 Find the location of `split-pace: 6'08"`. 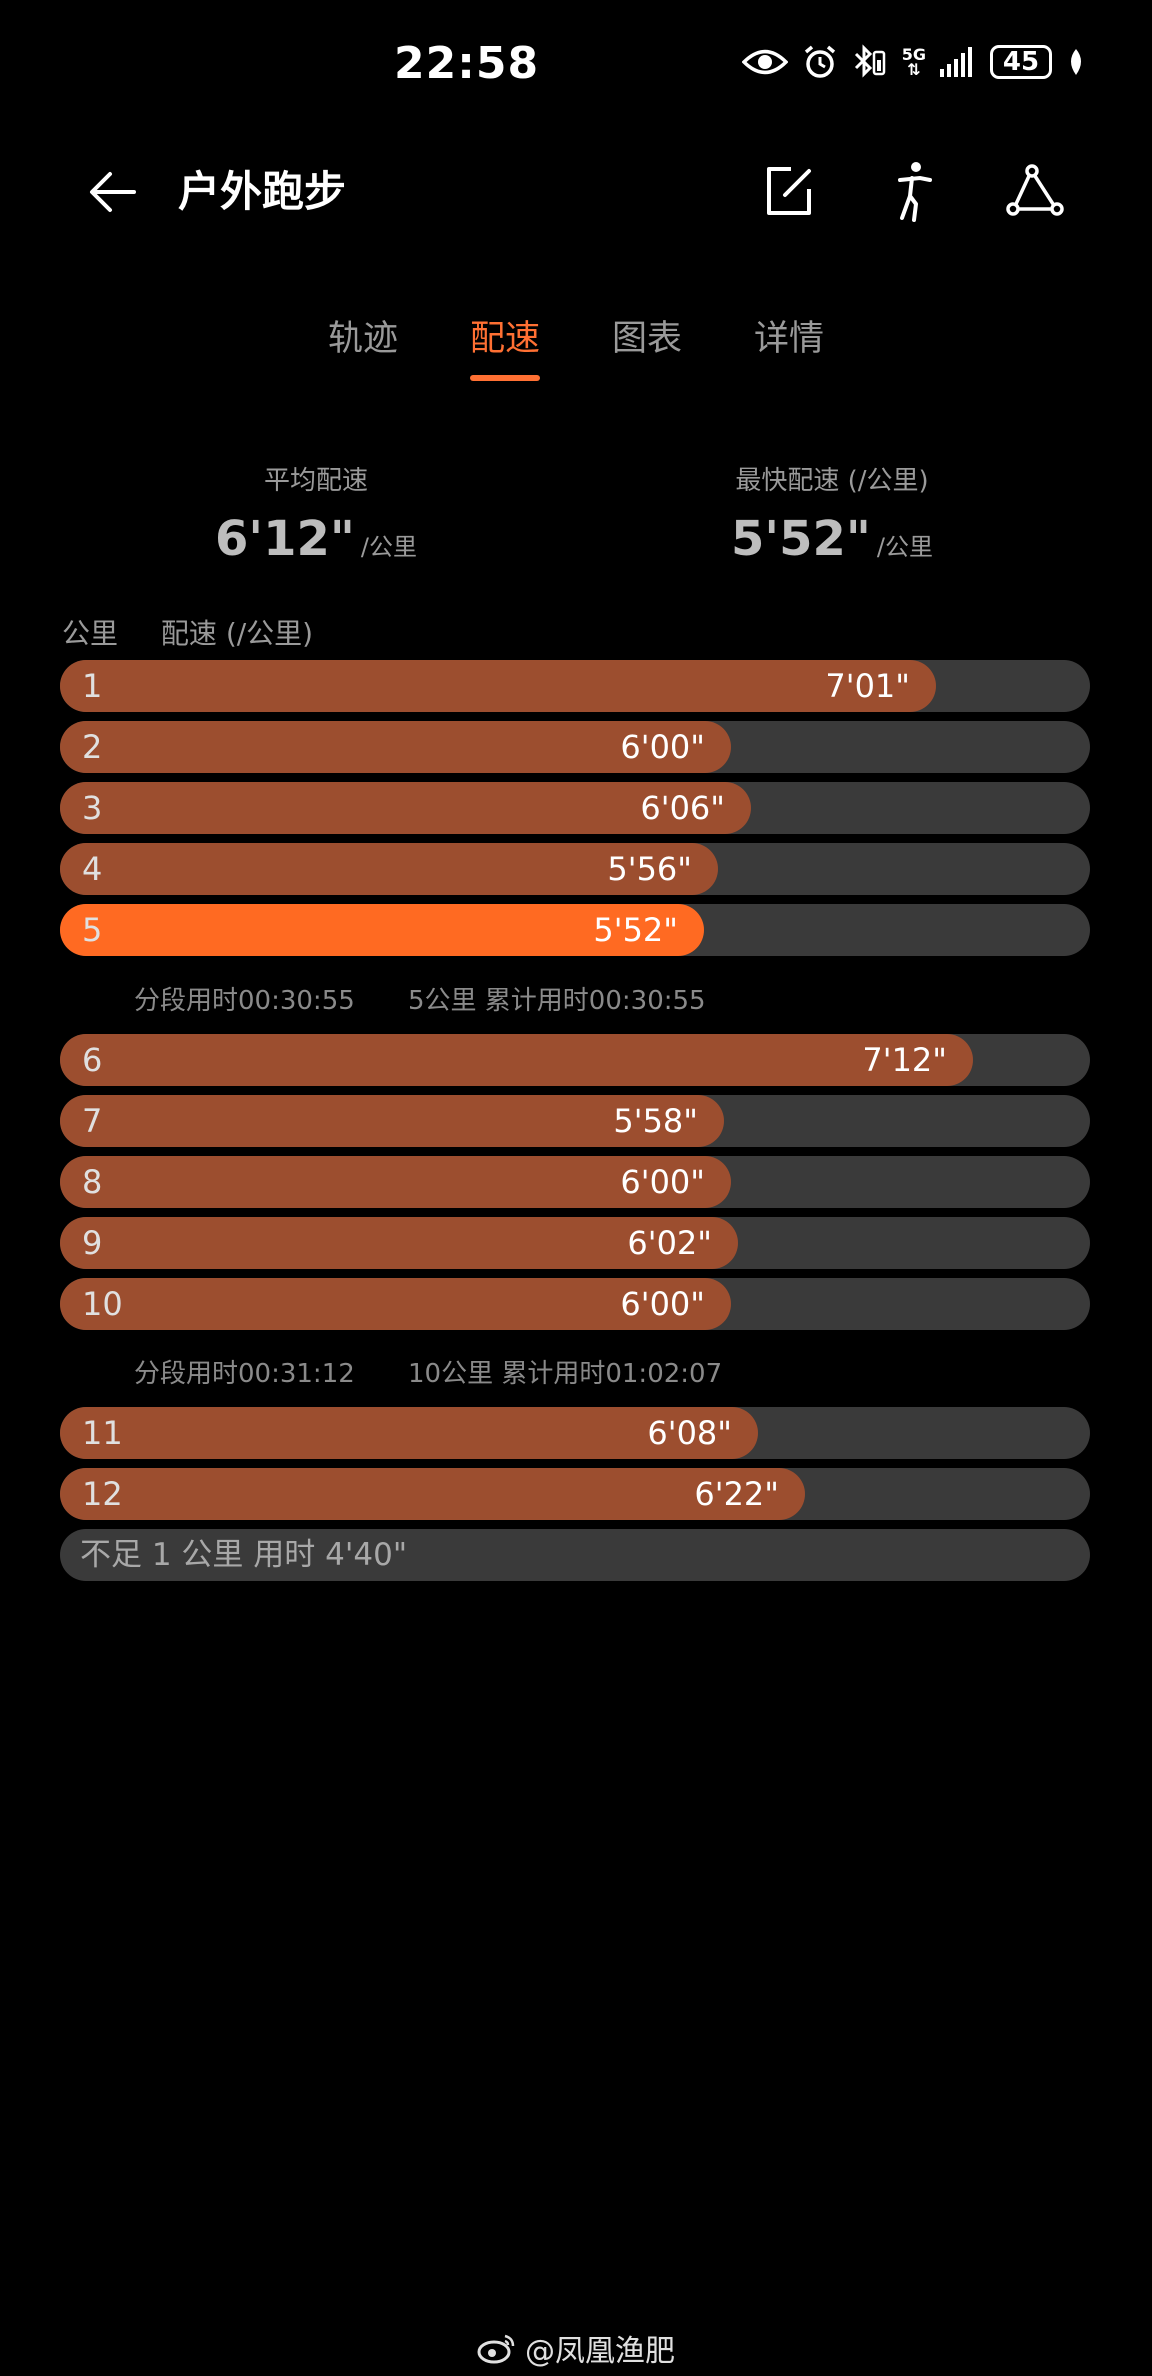

split-pace: 6'08" is located at coordinates (689, 1433).